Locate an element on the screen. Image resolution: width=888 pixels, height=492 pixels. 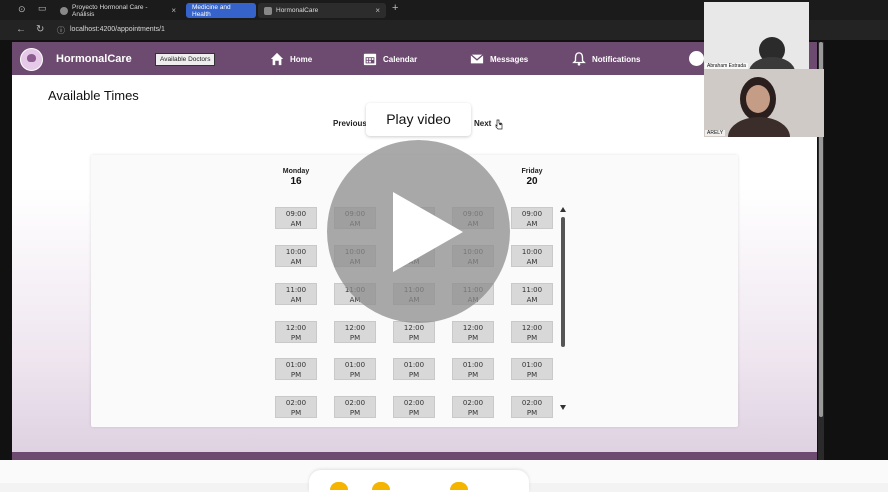
day-header: Friday 20 is located at coordinates (532, 177).